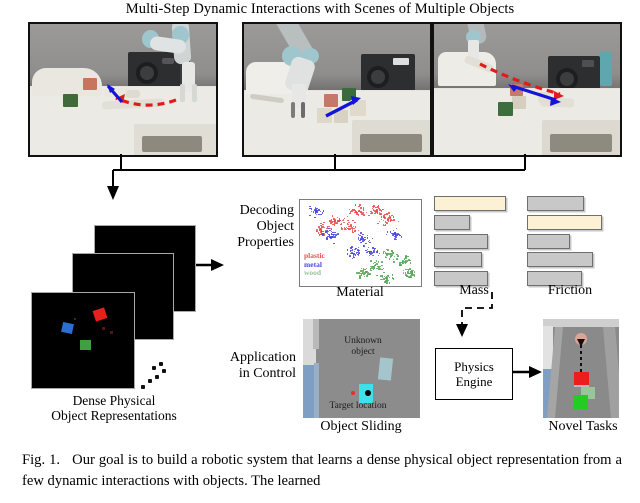 Image resolution: width=640 pixels, height=503 pixels. What do you see at coordinates (474, 290) in the screenshot?
I see `mass-chart-title: Mass` at bounding box center [474, 290].